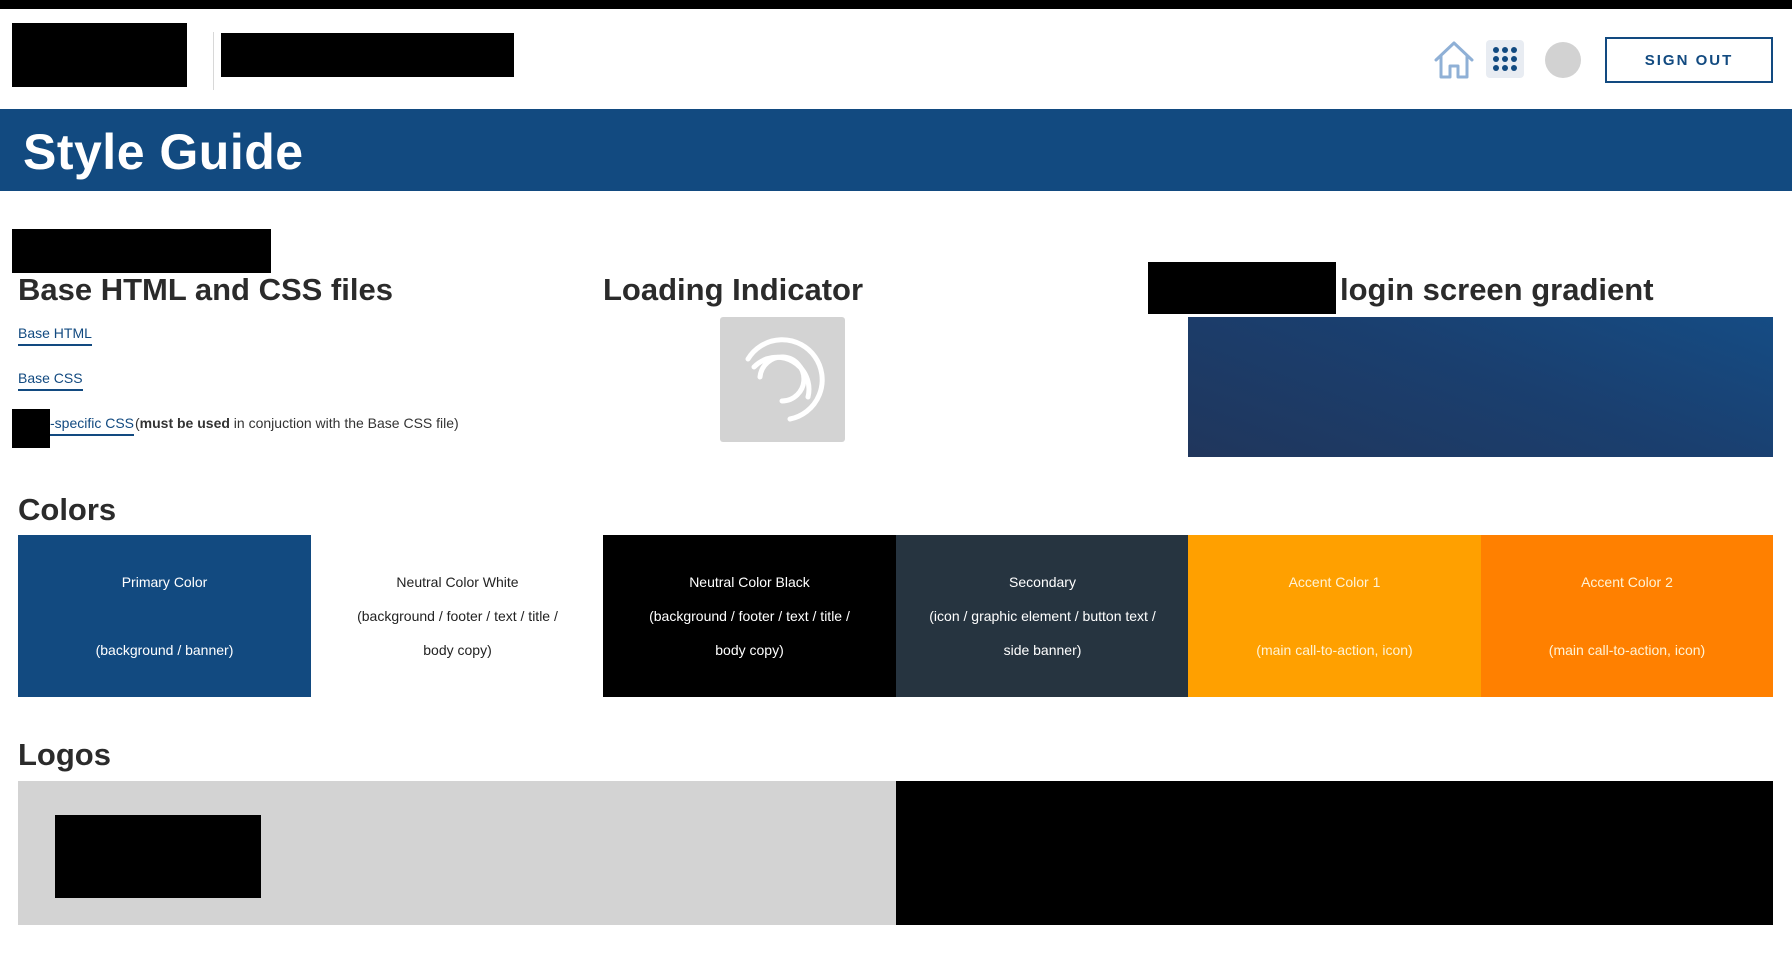  What do you see at coordinates (64, 754) in the screenshot?
I see `logos-heading: Logos` at bounding box center [64, 754].